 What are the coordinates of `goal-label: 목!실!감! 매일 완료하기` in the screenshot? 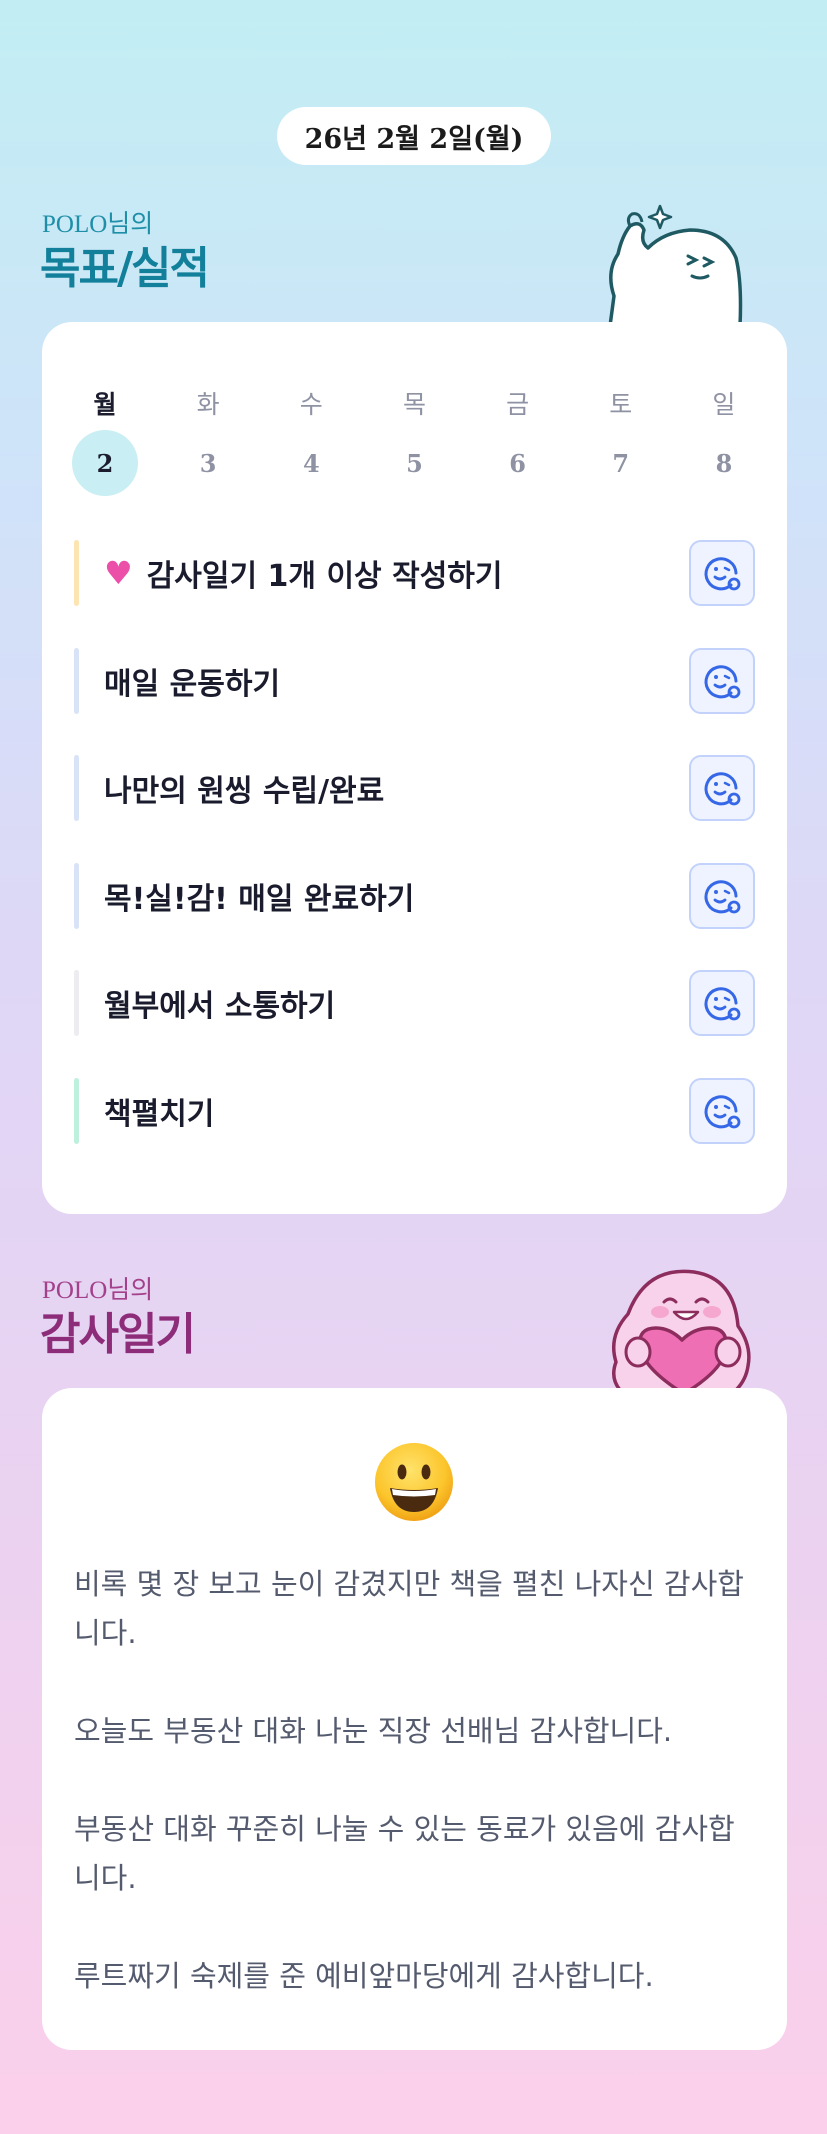 It's located at (259, 899).